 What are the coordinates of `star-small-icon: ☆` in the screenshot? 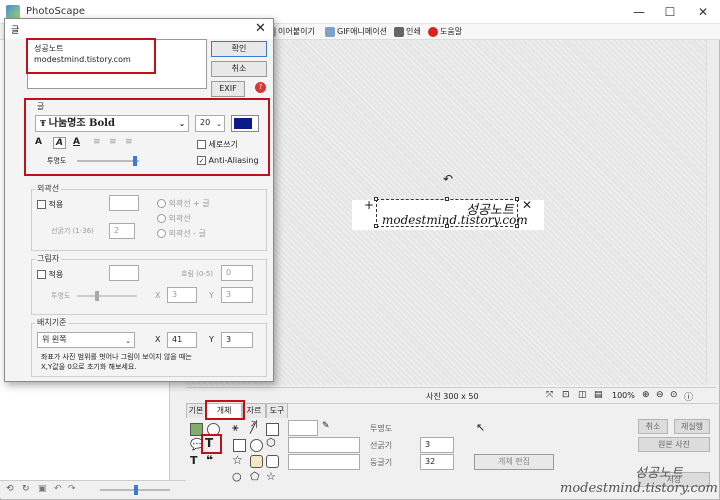 It's located at (271, 476).